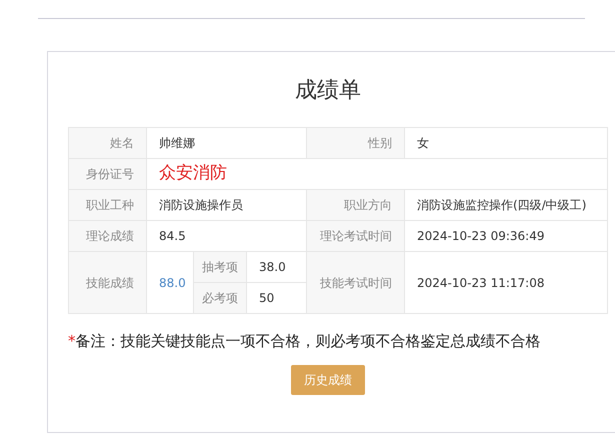 The height and width of the screenshot is (446, 615). Describe the element at coordinates (107, 205) in the screenshot. I see `label-cell: 职业工种` at that location.